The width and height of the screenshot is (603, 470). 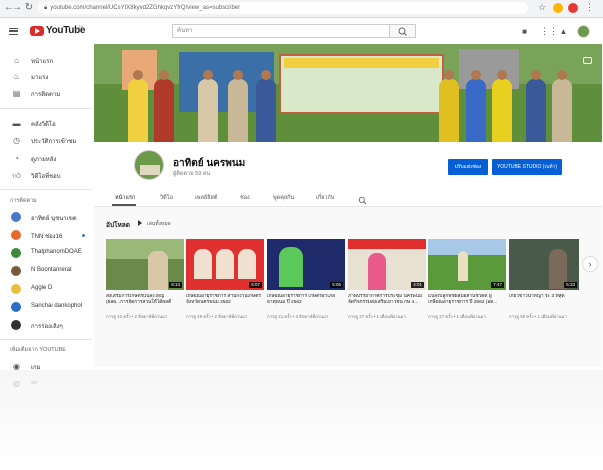 What do you see at coordinates (544, 297) in the screenshot?
I see `video-title: เกี่ยวข้าวนาหญ้า ระ 3 ที่สุด` at bounding box center [544, 297].